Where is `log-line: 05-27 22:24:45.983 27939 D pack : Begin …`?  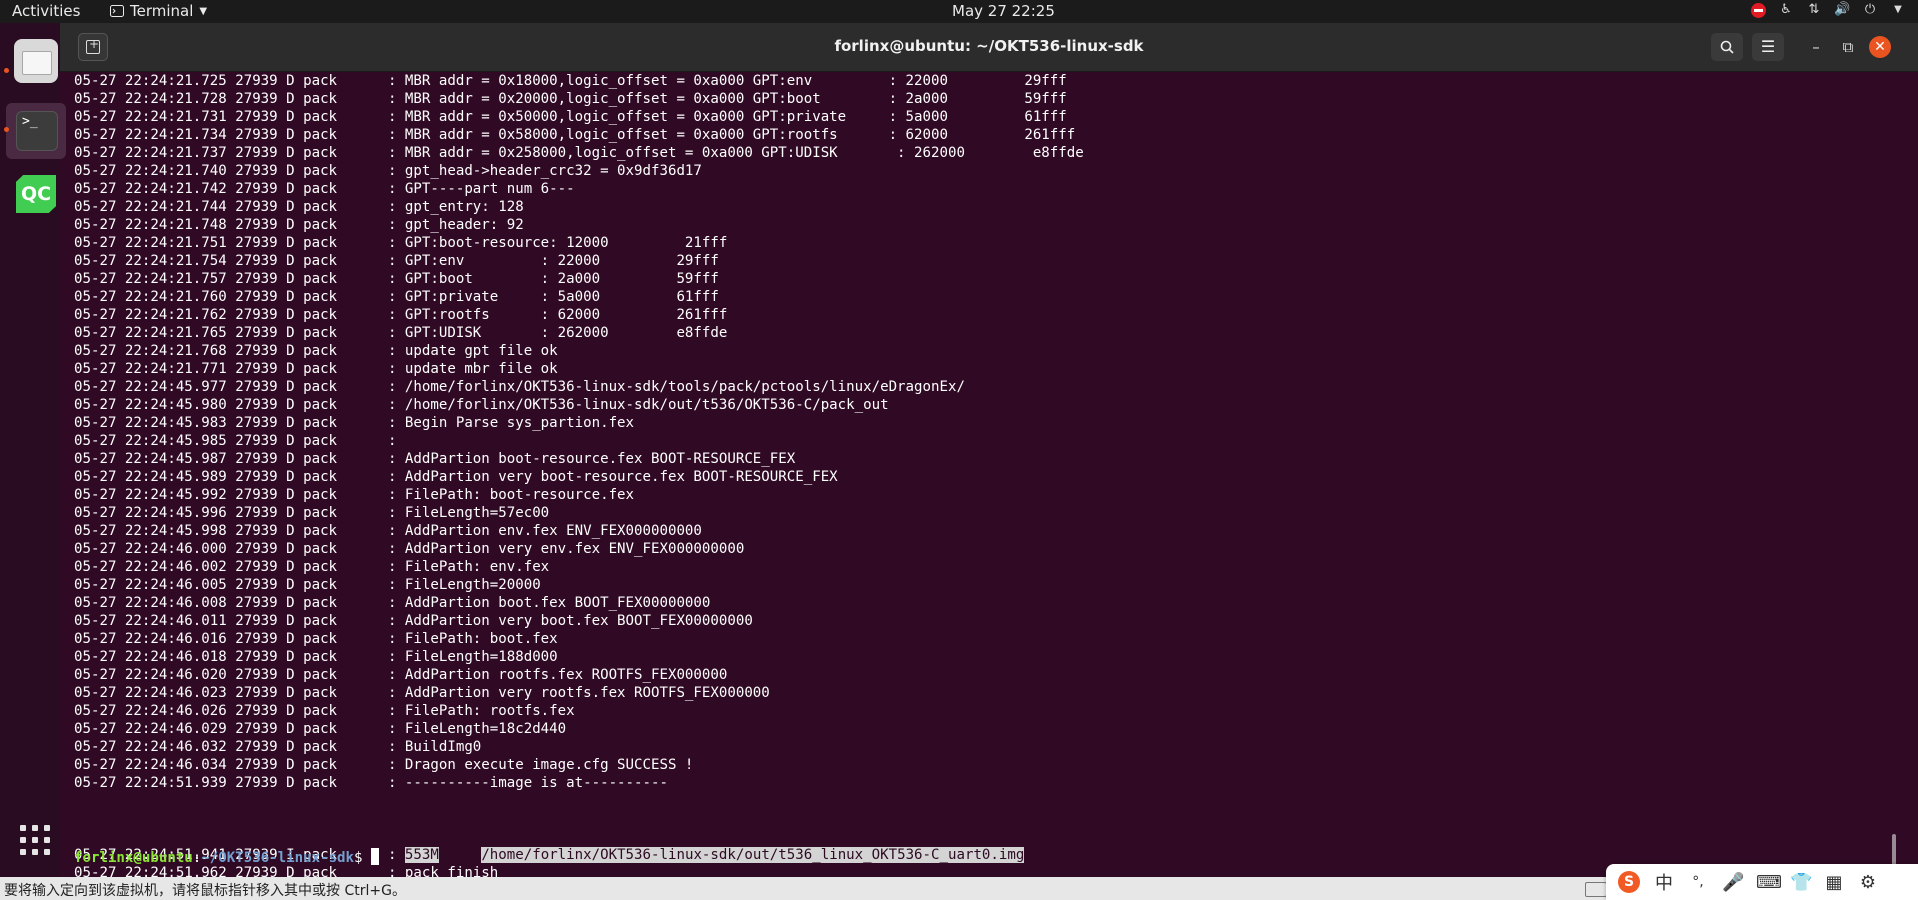 log-line: 05-27 22:24:45.983 27939 D pack : Begin … is located at coordinates (354, 423).